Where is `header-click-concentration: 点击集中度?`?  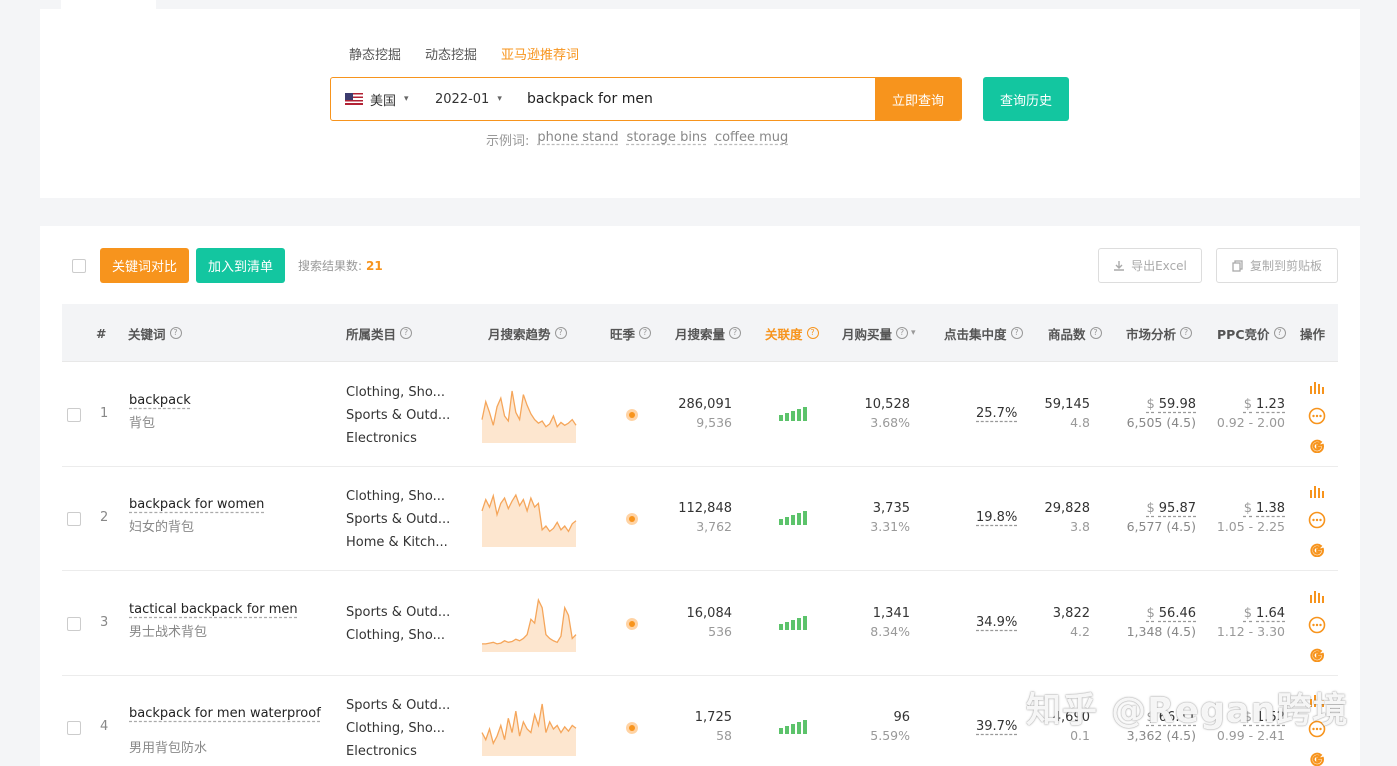 header-click-concentration: 点击集中度? is located at coordinates (983, 333).